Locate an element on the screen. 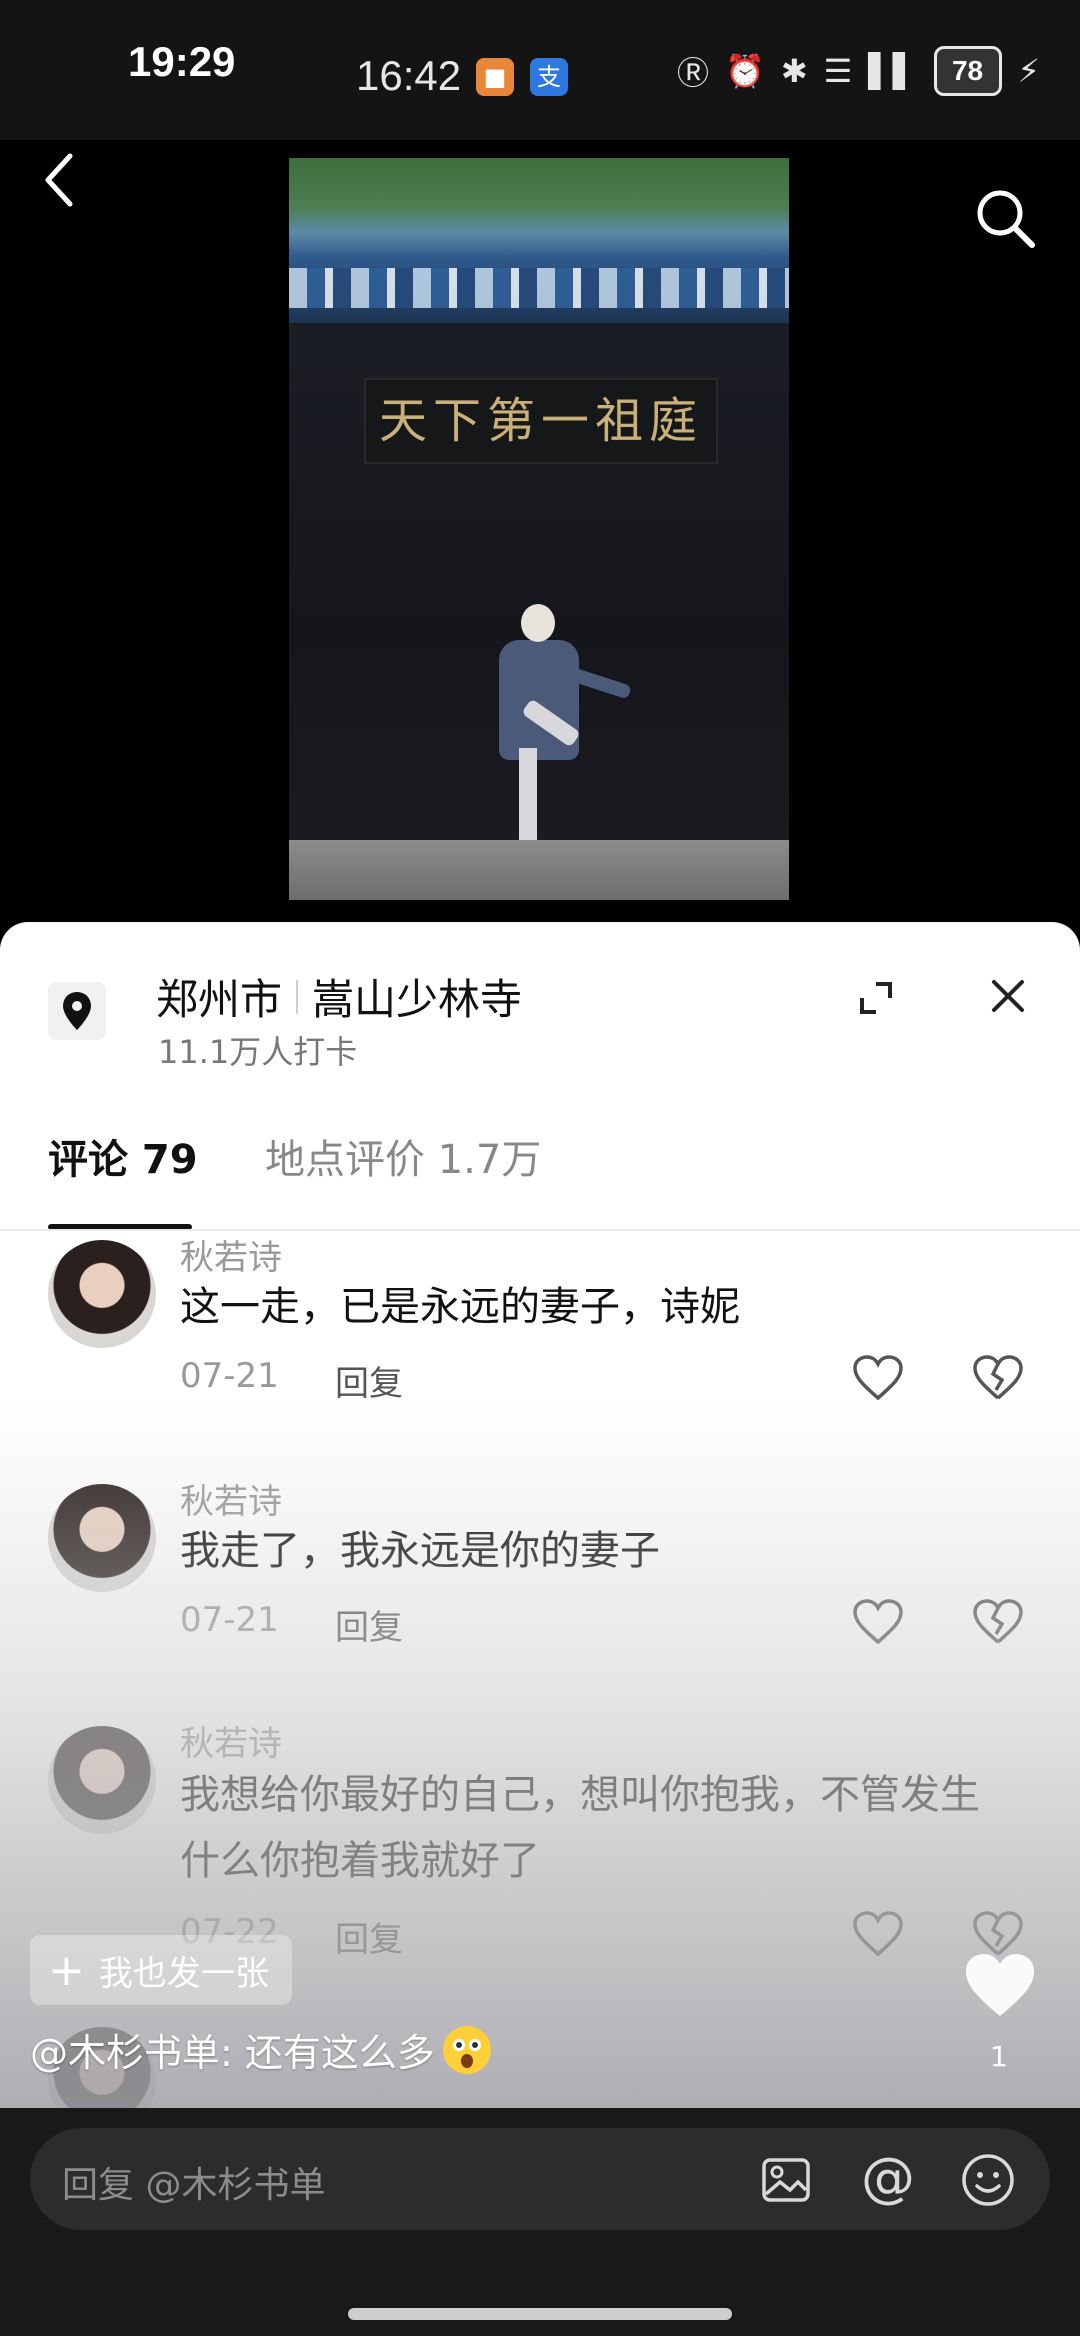 Image resolution: width=1080 pixels, height=2336 pixels. close-icon is located at coordinates (1008, 996).